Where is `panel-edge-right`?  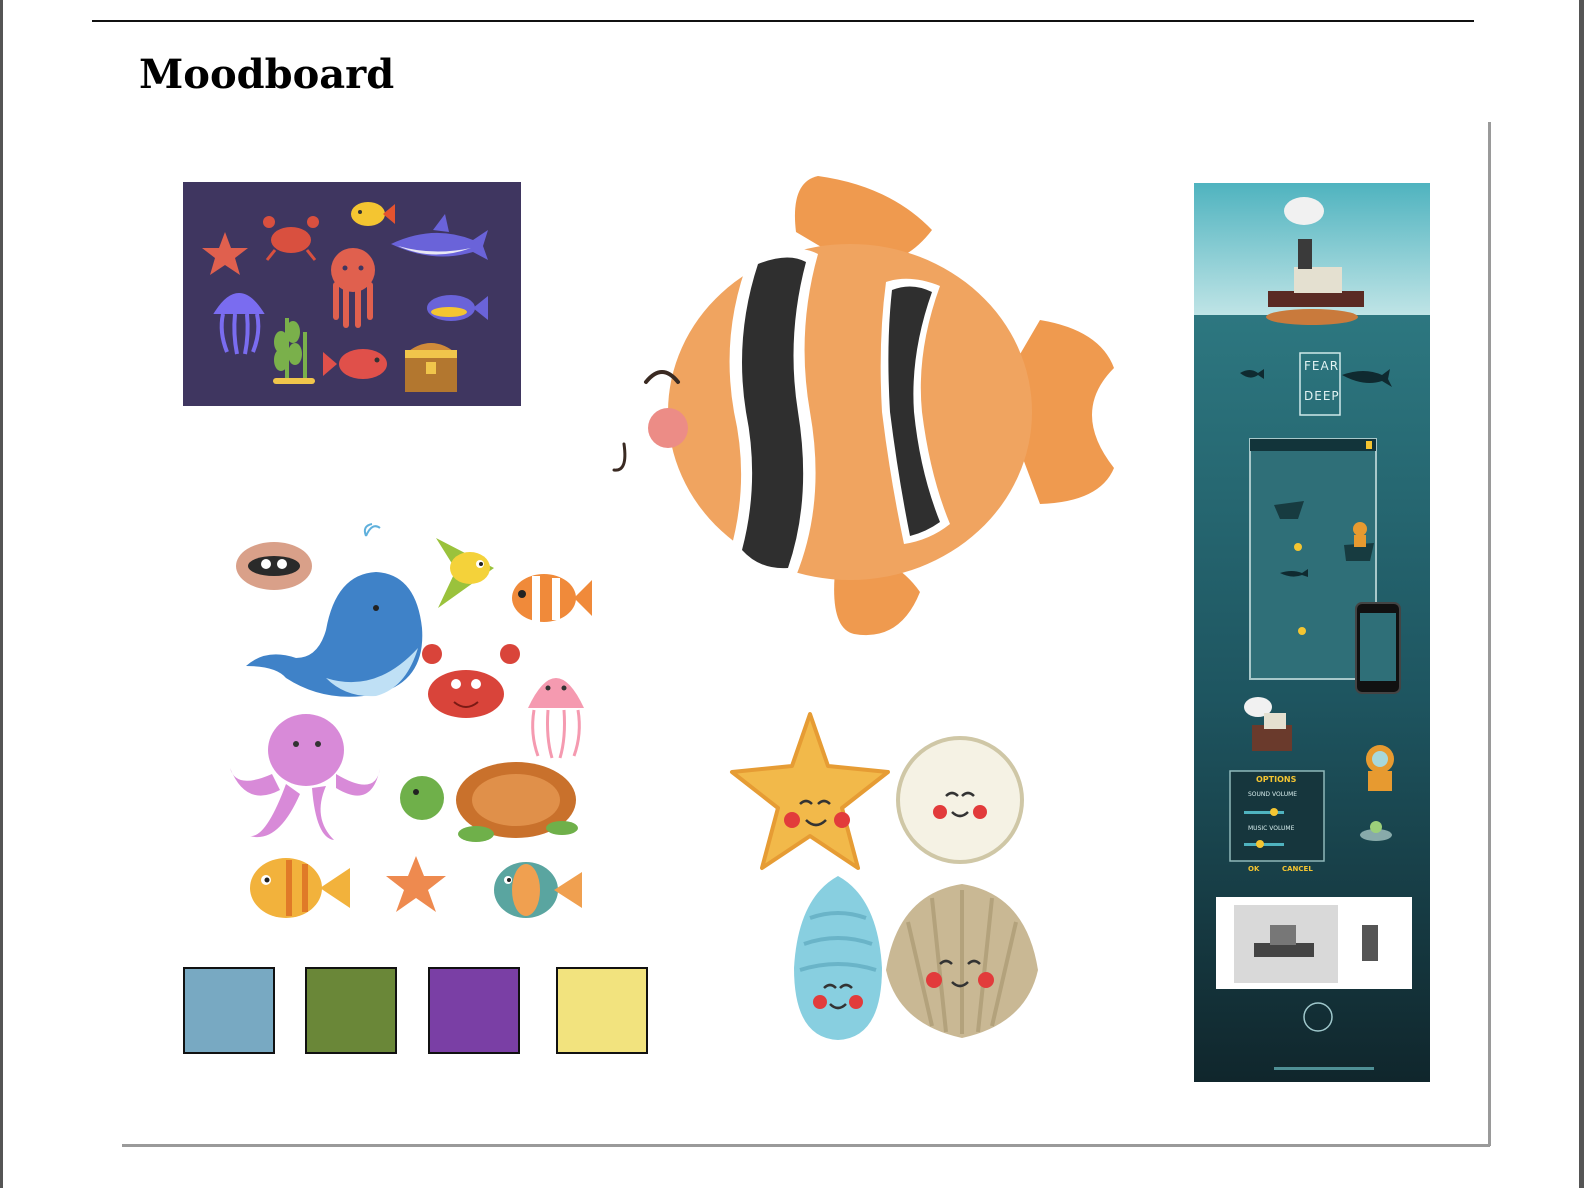
panel-edge-right is located at coordinates (1489, 634).